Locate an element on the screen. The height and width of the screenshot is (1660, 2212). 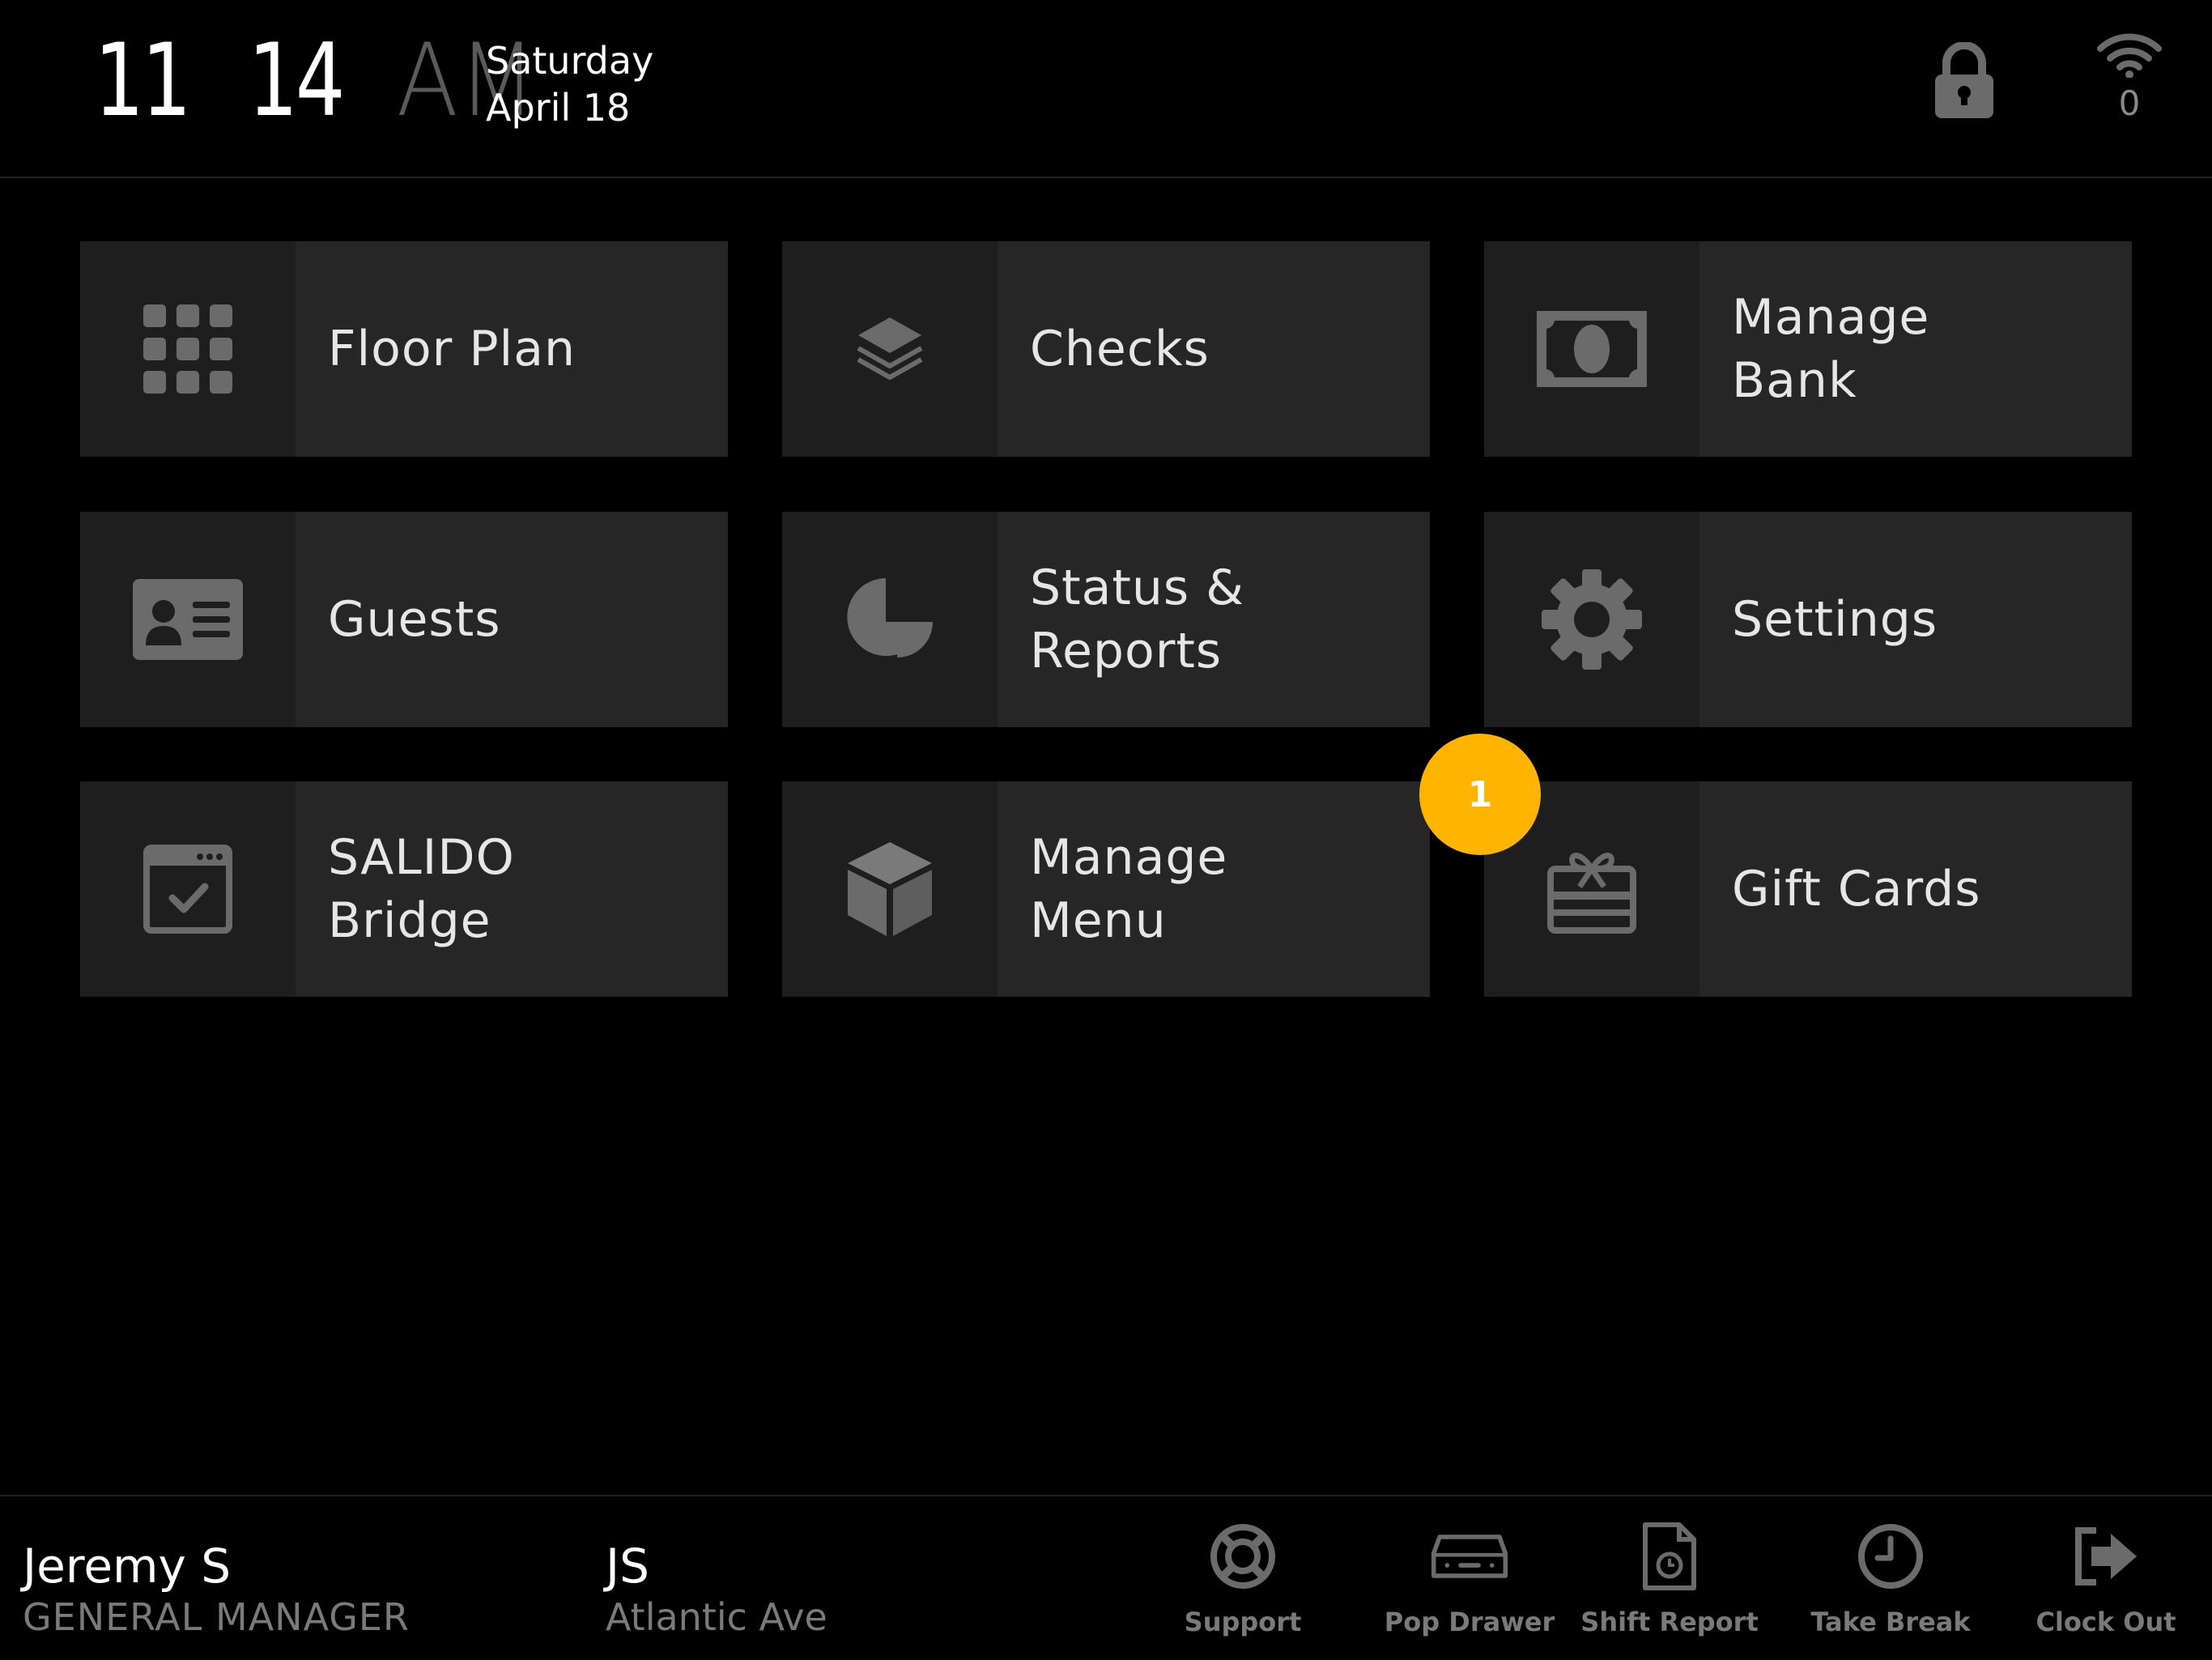
date-weekday: Saturday is located at coordinates (570, 61).